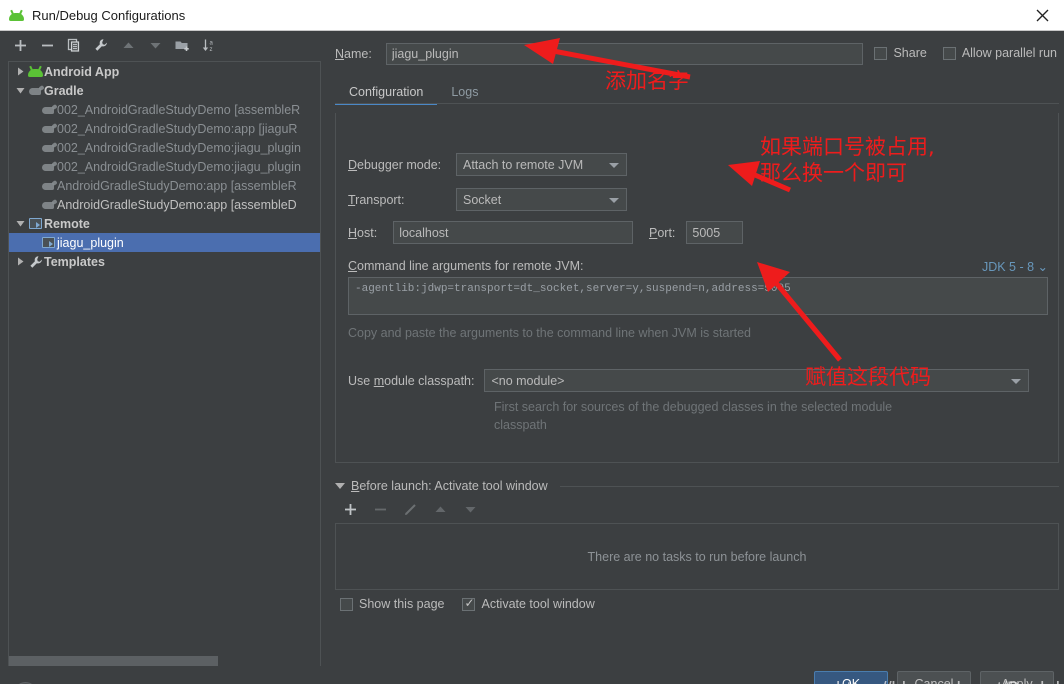  I want to click on activate-tool-window-checkbox: Activate tool window, so click(528, 603).